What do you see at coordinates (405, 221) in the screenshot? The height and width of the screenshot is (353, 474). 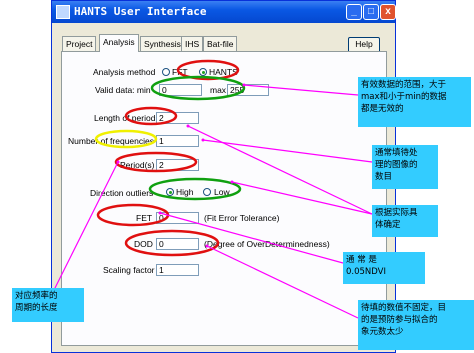 I see `fet-determine-note: 根据实际具 体确定` at bounding box center [405, 221].